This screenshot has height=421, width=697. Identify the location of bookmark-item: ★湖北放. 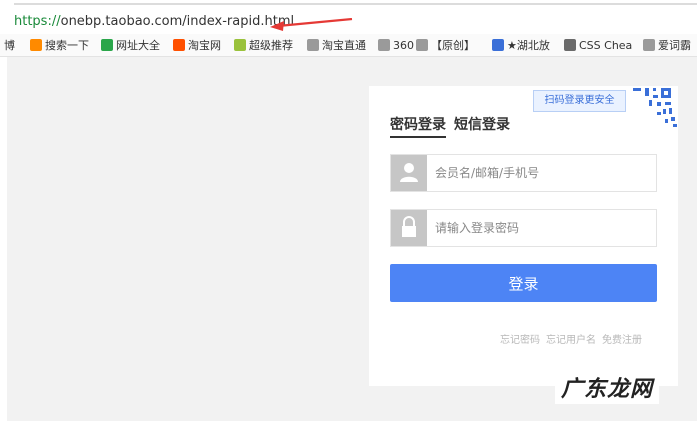
(521, 45).